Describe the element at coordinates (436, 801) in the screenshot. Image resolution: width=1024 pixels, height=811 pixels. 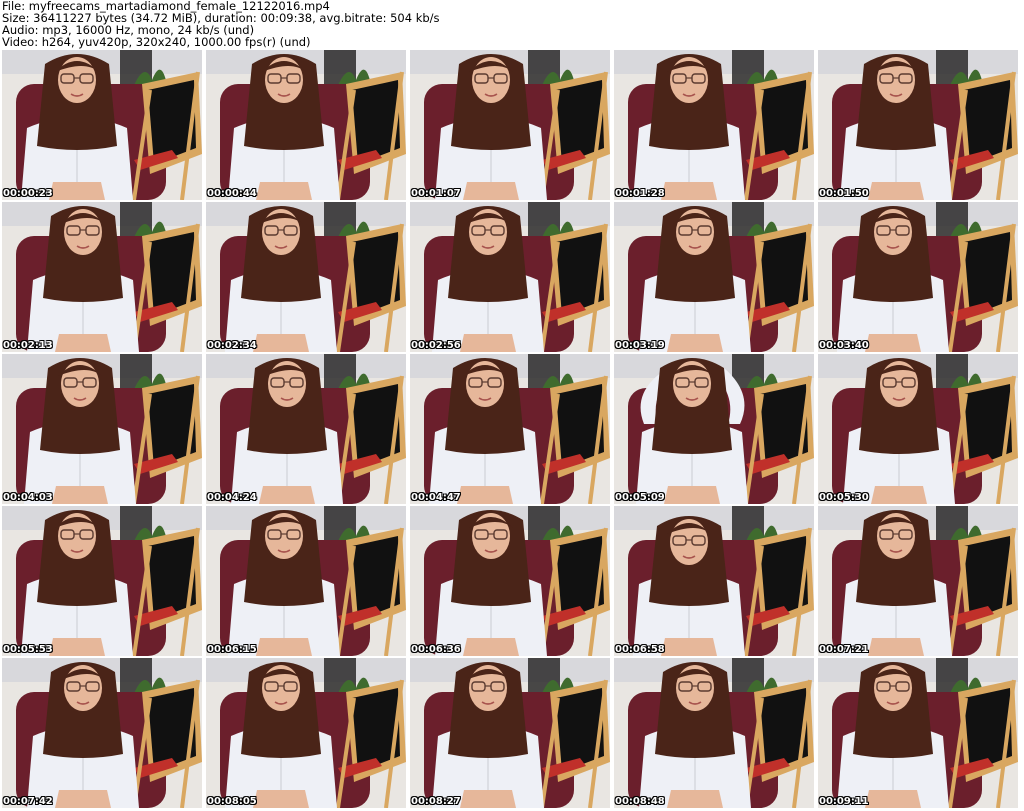
I see `frame-timestamp: 00:08:27` at that location.